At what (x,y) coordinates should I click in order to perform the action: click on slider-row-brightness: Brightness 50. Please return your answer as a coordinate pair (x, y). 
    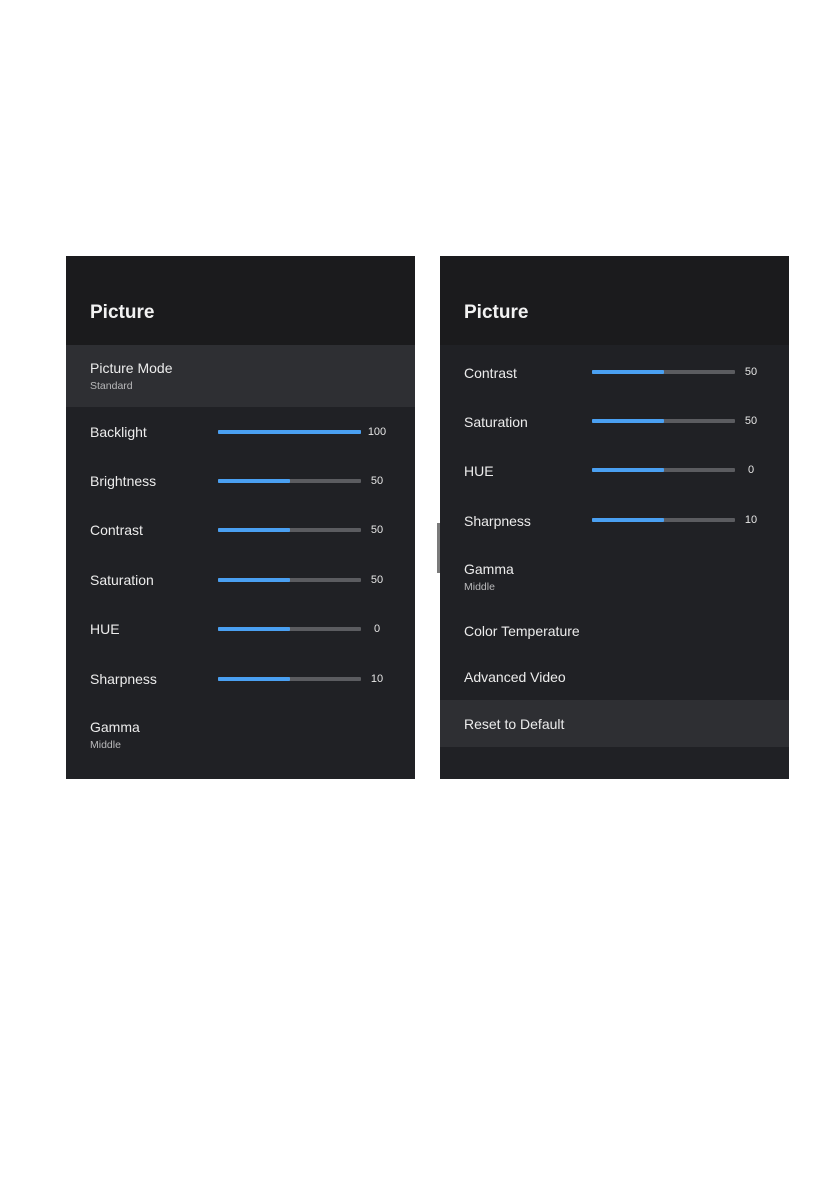
    Looking at the image, I should click on (240, 480).